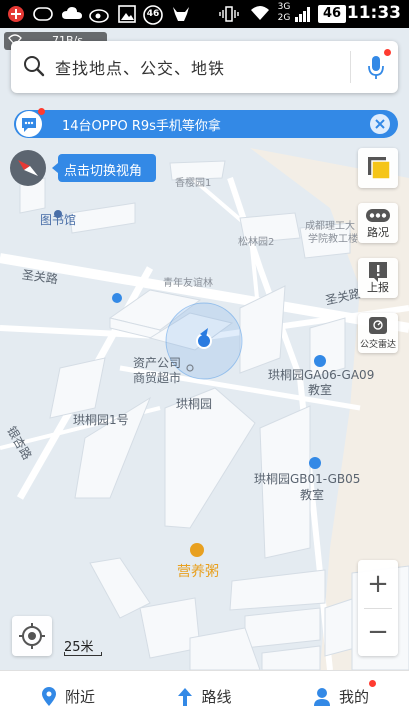 The height and width of the screenshot is (722, 409). Describe the element at coordinates (29, 124) in the screenshot. I see `message-bubble-icon` at that location.